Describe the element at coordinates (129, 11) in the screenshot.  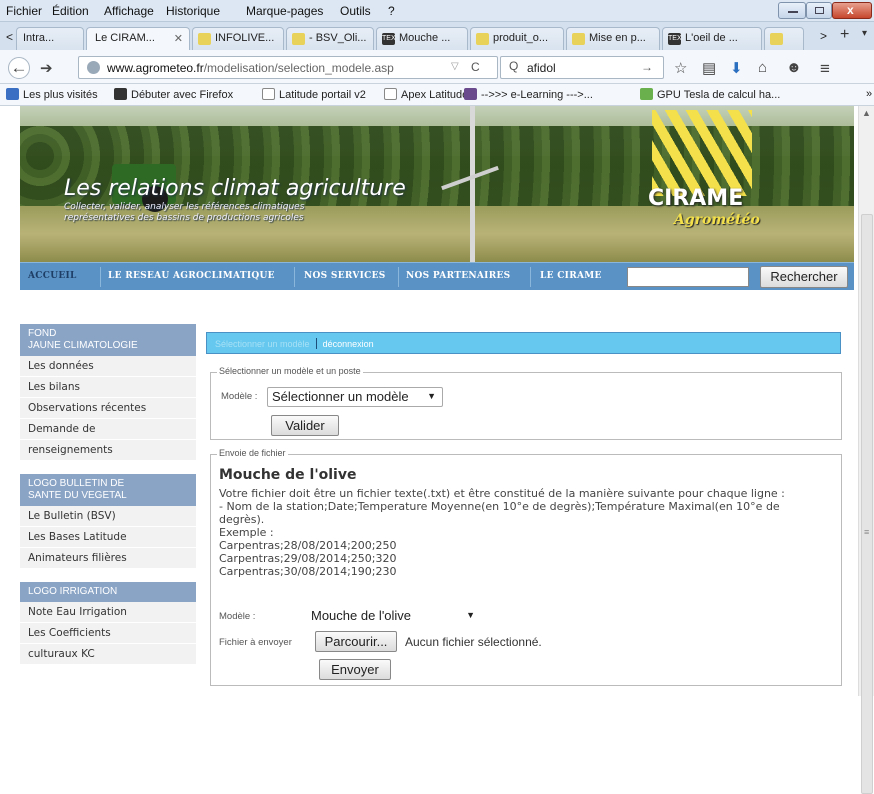
I see `menu-view: Affichage` at that location.